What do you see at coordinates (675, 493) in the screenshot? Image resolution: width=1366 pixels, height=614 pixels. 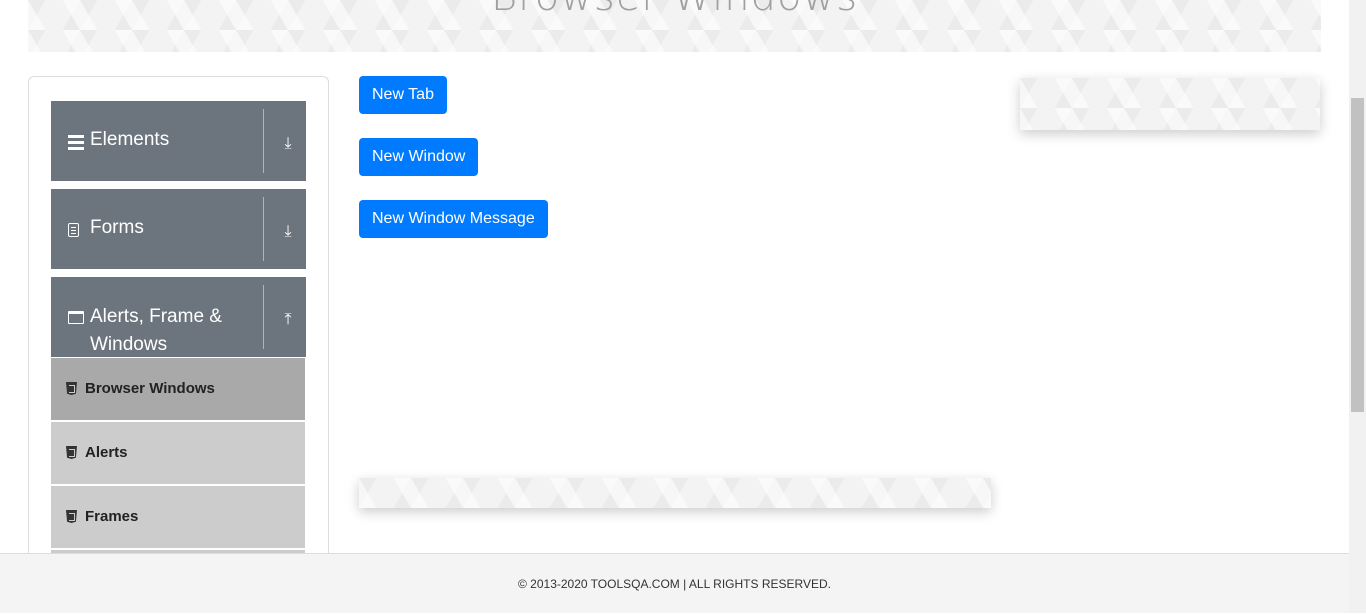 I see `ad-banner-bottom` at bounding box center [675, 493].